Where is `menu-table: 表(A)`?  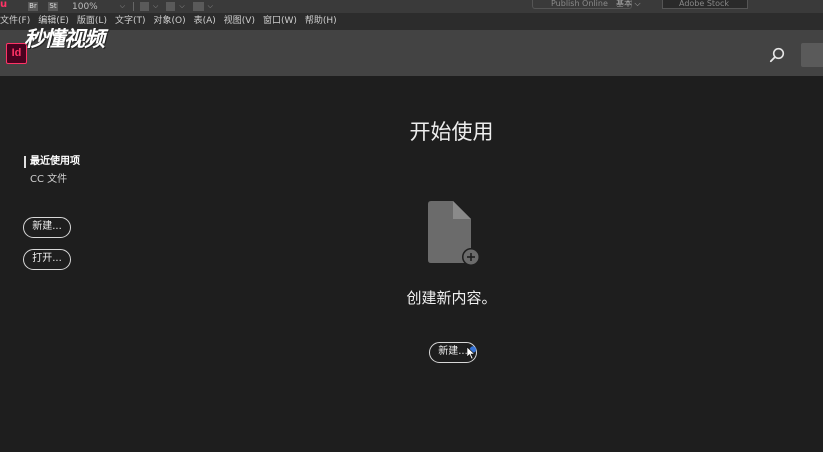
menu-table: 表(A) is located at coordinates (205, 21).